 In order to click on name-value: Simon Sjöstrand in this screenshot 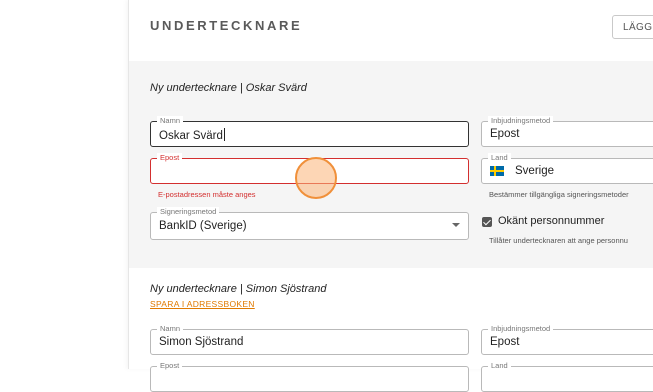, I will do `click(201, 342)`.